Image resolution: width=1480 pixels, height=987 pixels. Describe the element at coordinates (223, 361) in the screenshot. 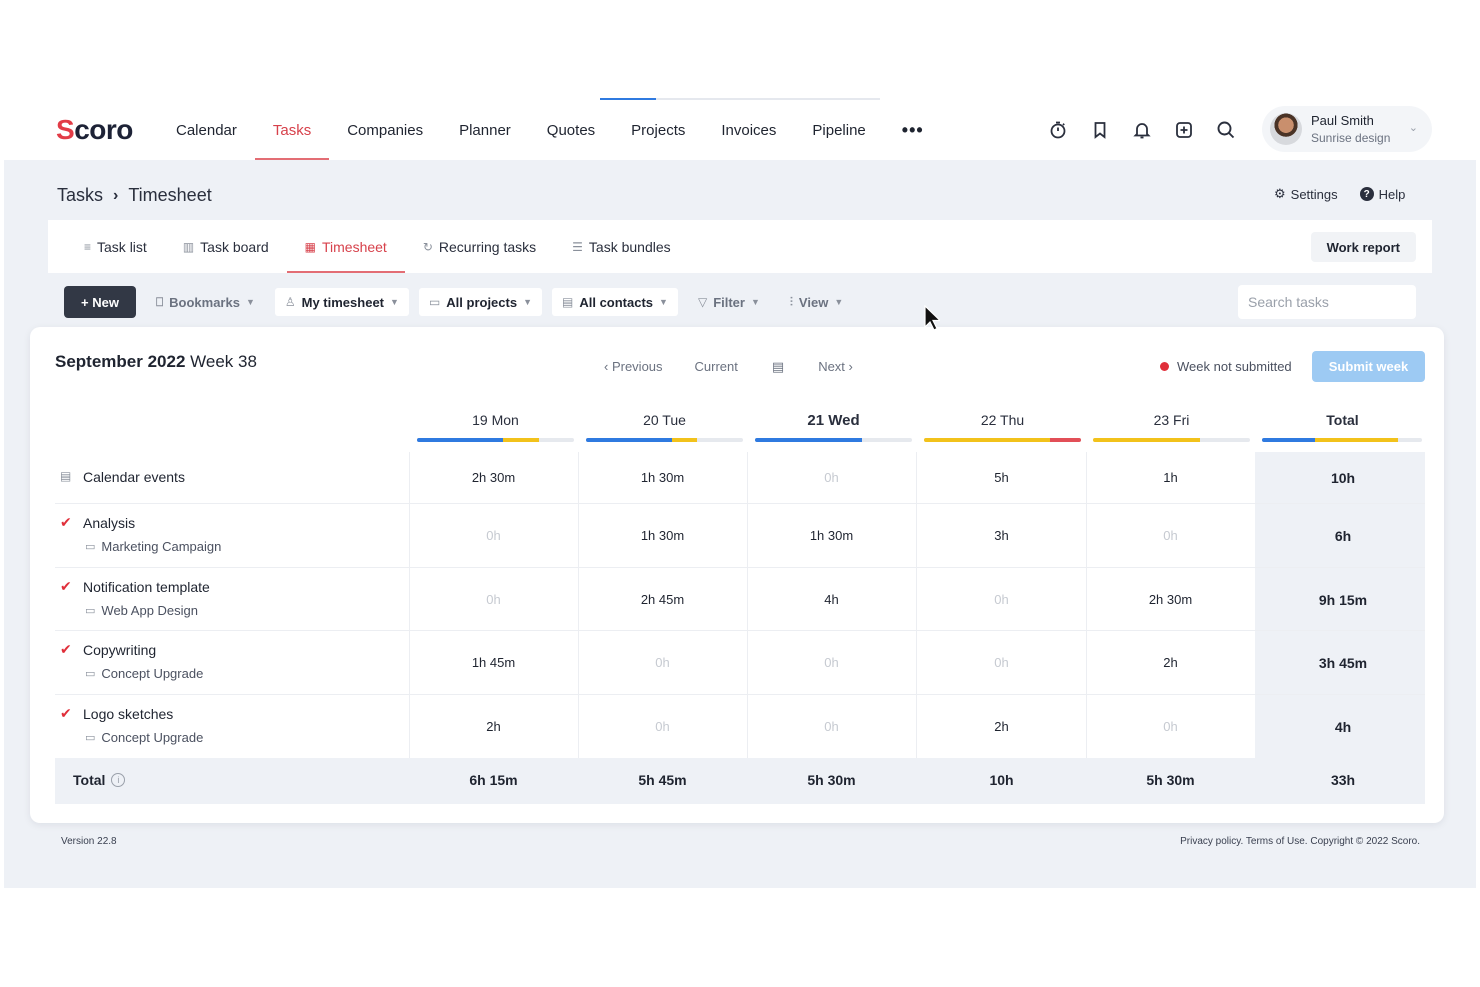

I see `week-number: Week 38` at that location.